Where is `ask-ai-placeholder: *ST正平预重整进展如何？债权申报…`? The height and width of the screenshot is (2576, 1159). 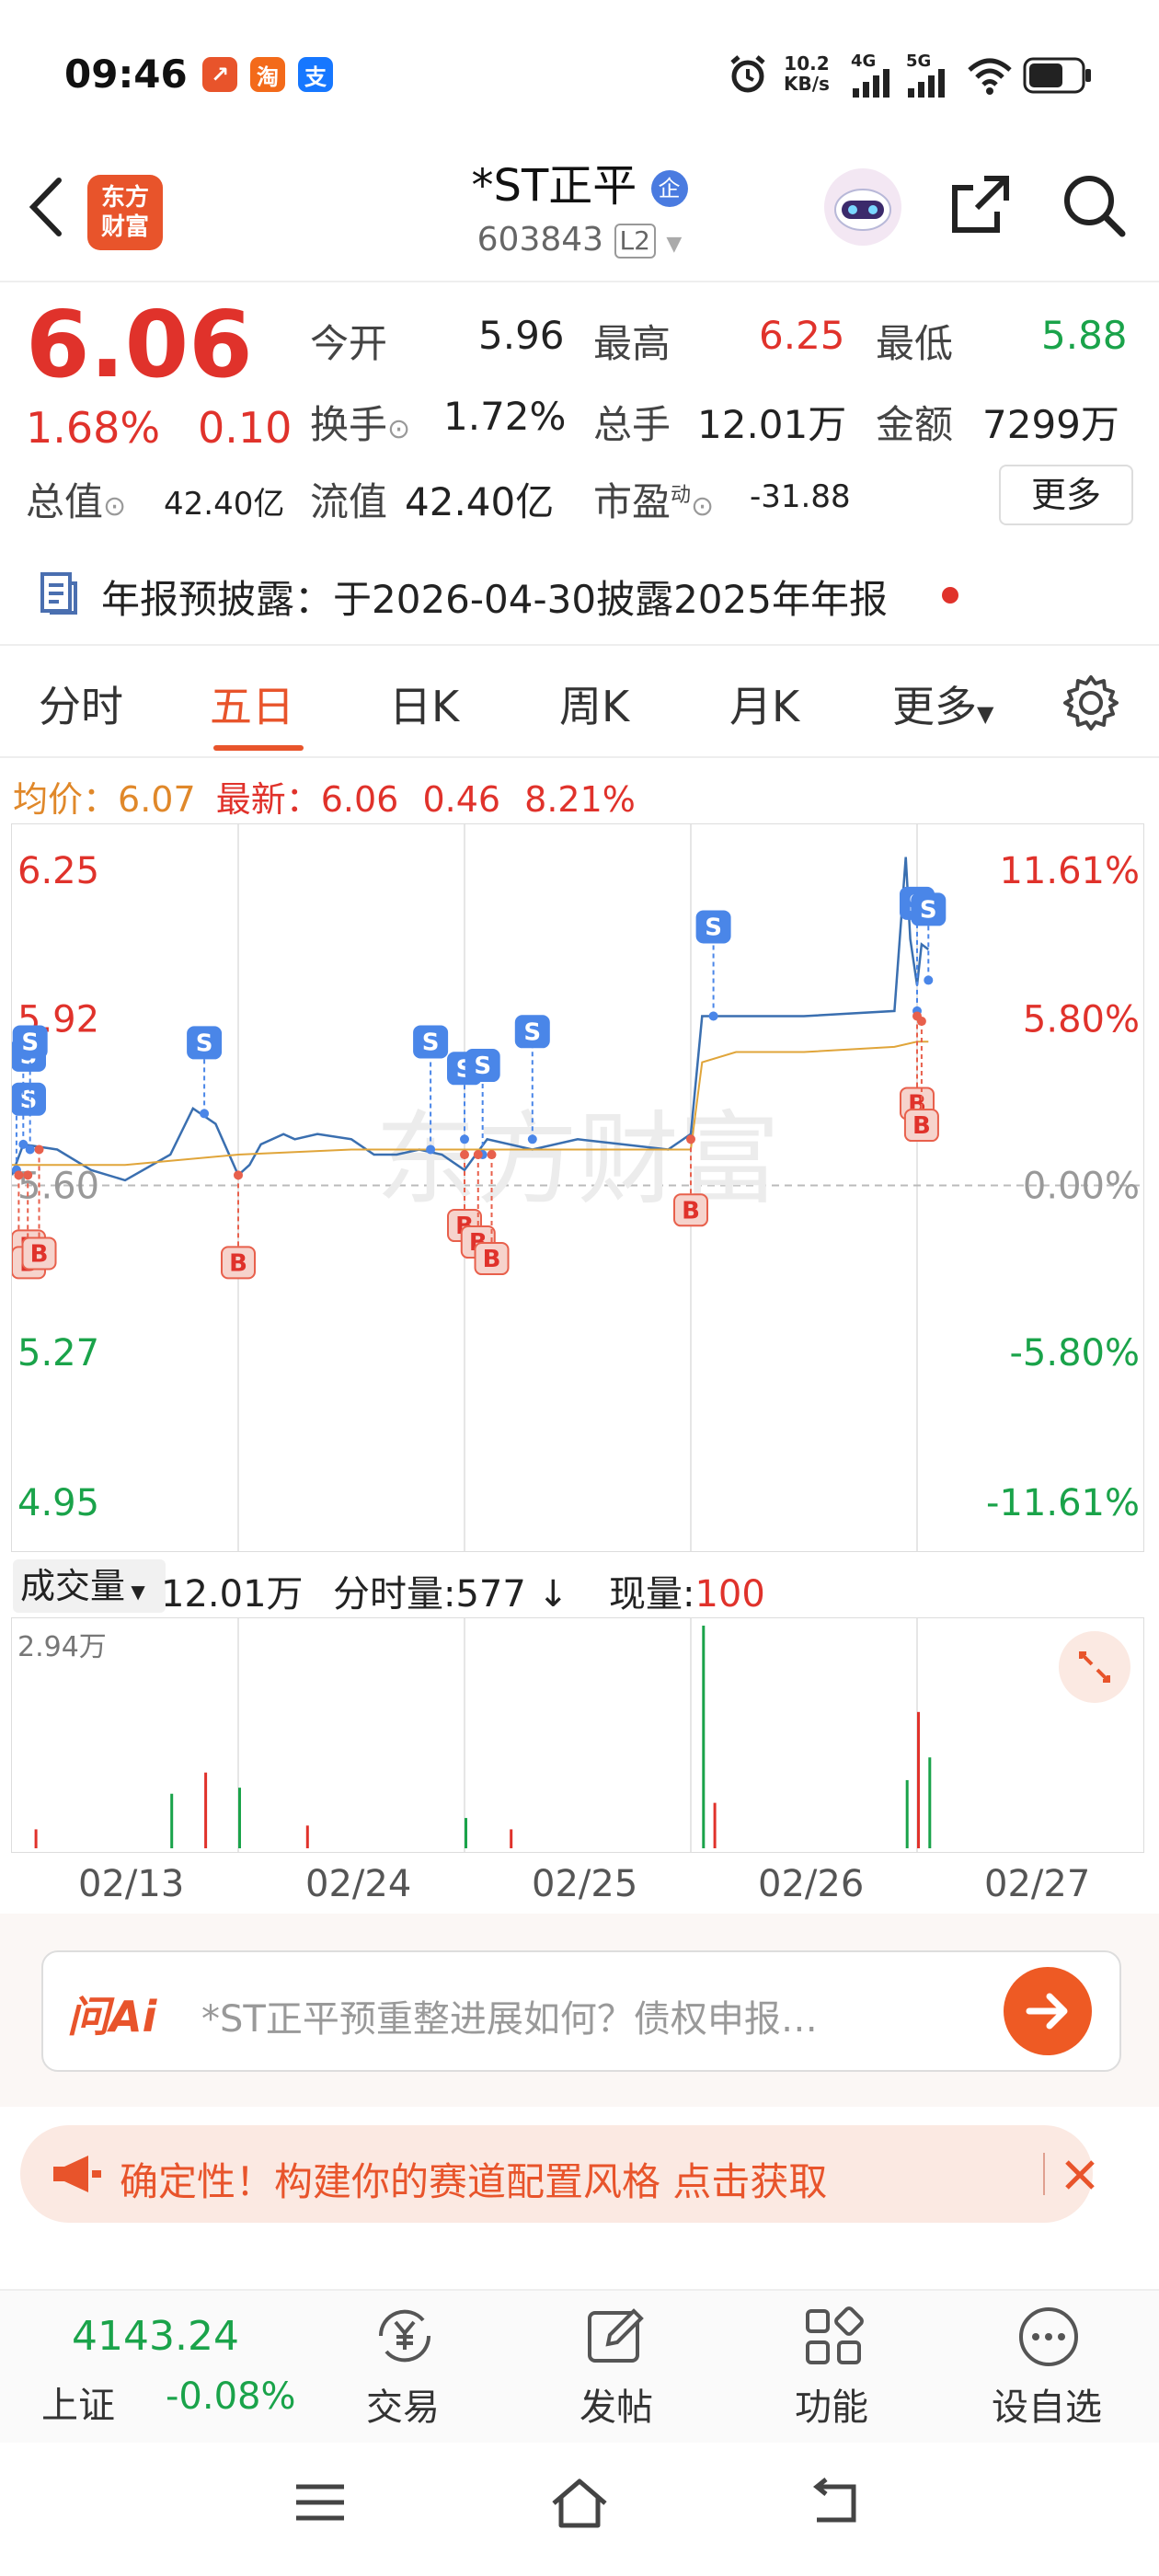
ask-ai-placeholder: *ST正平预重整进展如何？债权申报… is located at coordinates (509, 2016).